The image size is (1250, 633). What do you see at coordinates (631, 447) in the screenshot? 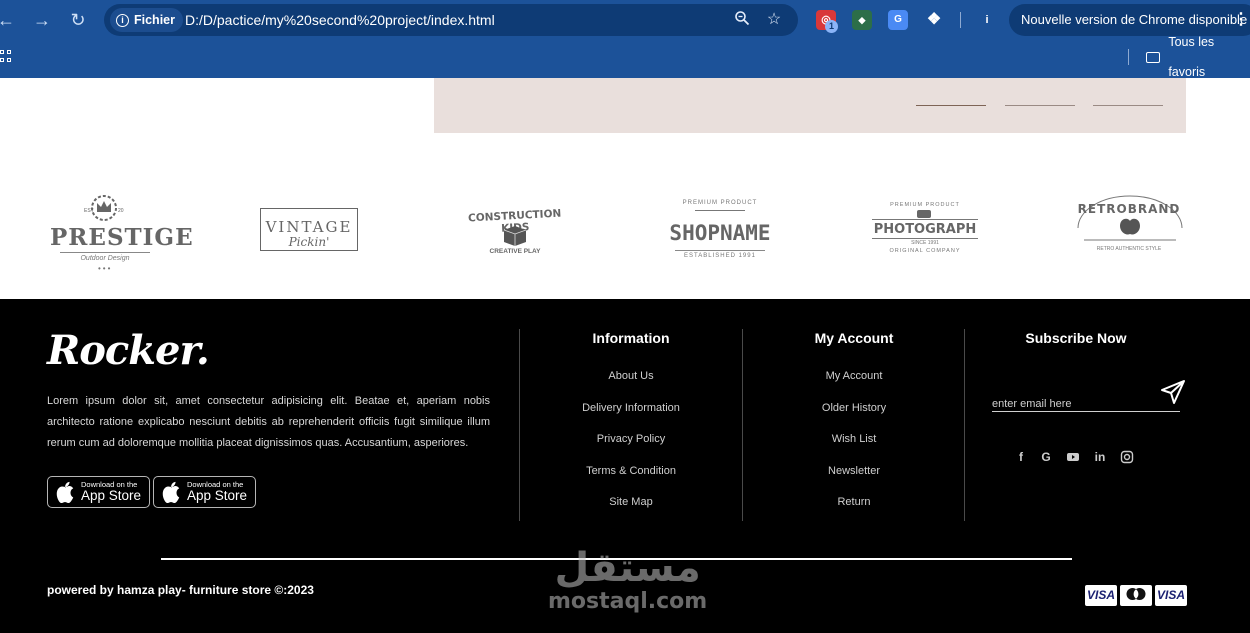
I see `footer-link-privacy: Privacy Policy` at bounding box center [631, 447].